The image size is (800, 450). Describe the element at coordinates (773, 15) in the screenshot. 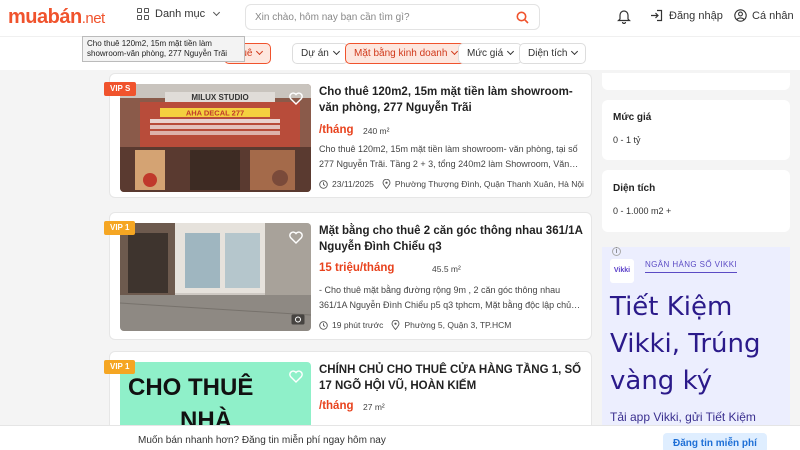

I see `account-label: Cá nhân` at that location.